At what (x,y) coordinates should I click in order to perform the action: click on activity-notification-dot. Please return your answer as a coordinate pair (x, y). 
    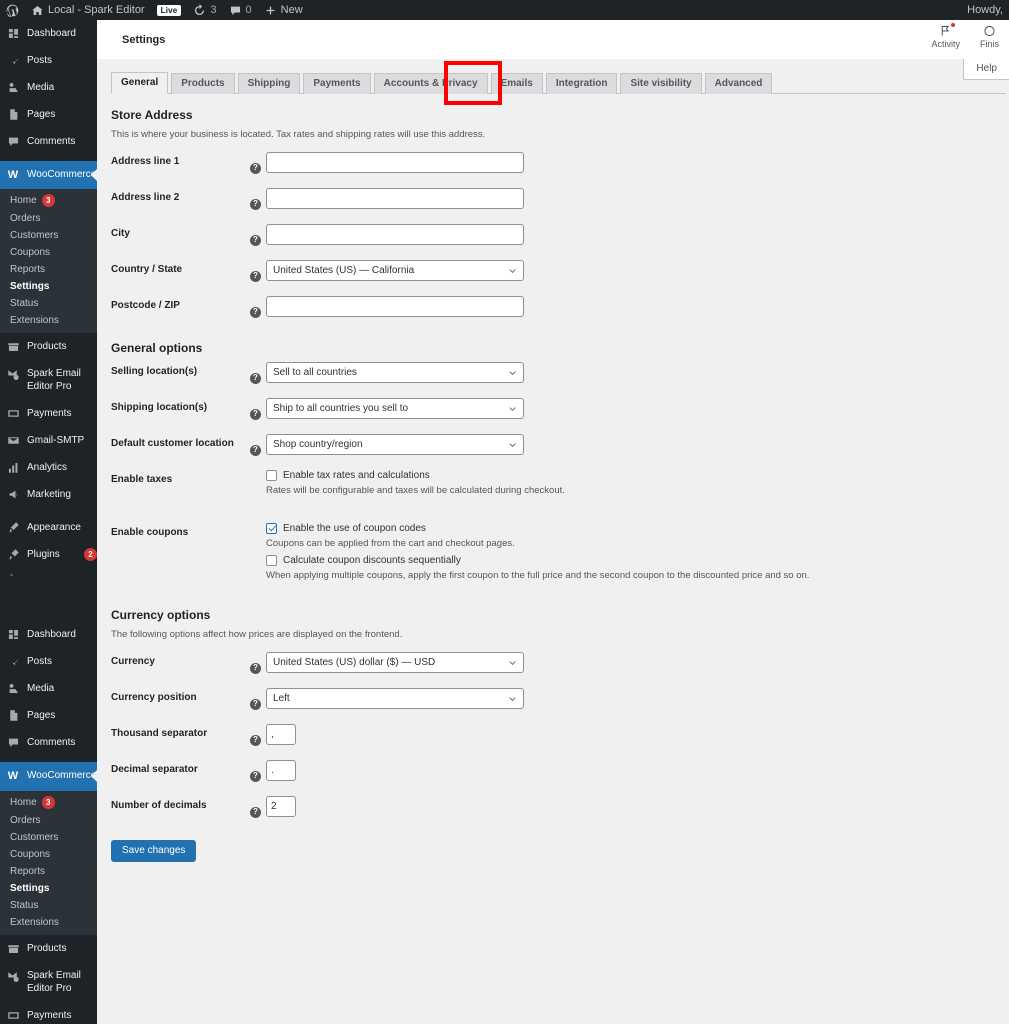
    Looking at the image, I should click on (953, 25).